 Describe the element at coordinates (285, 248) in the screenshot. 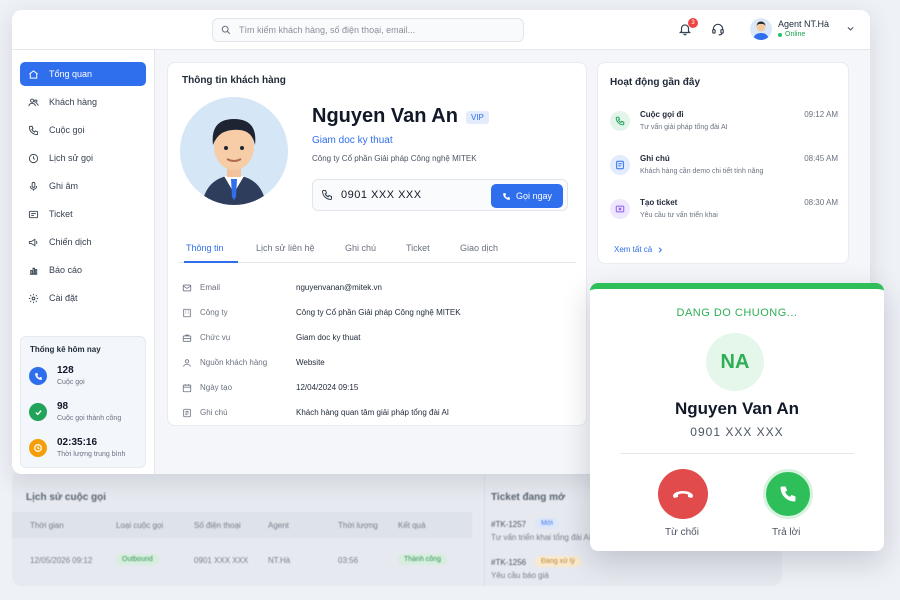

I see `tab-contact-history: Lịch sử liên hệ` at that location.